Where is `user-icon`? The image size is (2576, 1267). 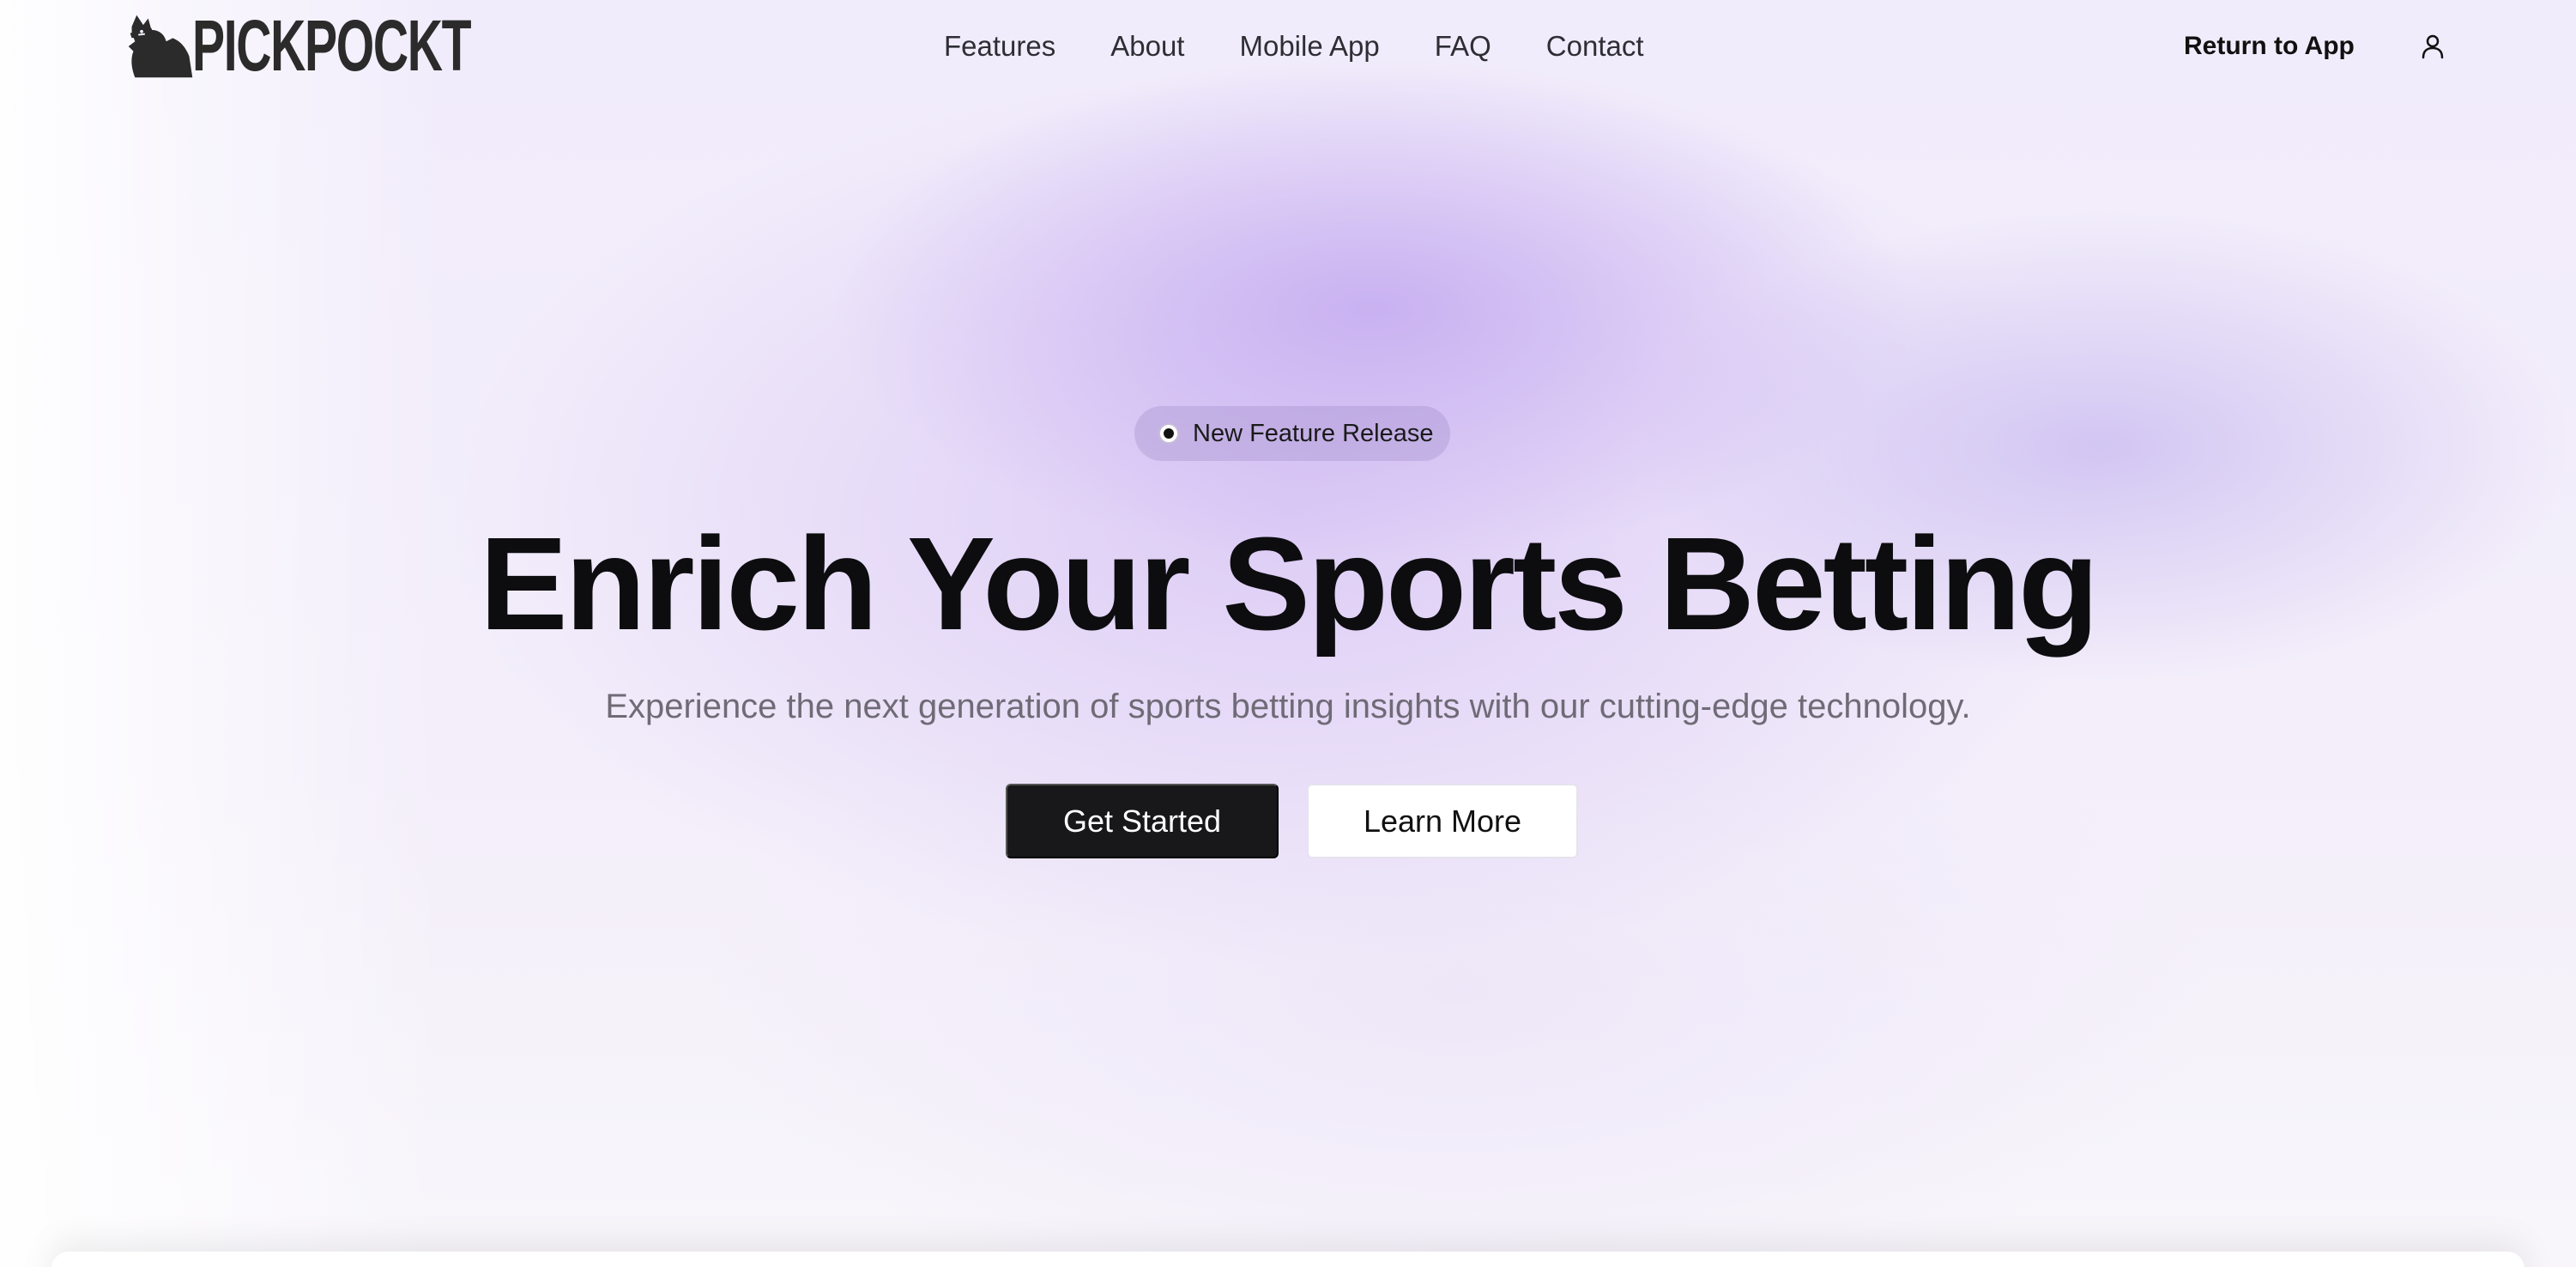
user-icon is located at coordinates (2433, 47).